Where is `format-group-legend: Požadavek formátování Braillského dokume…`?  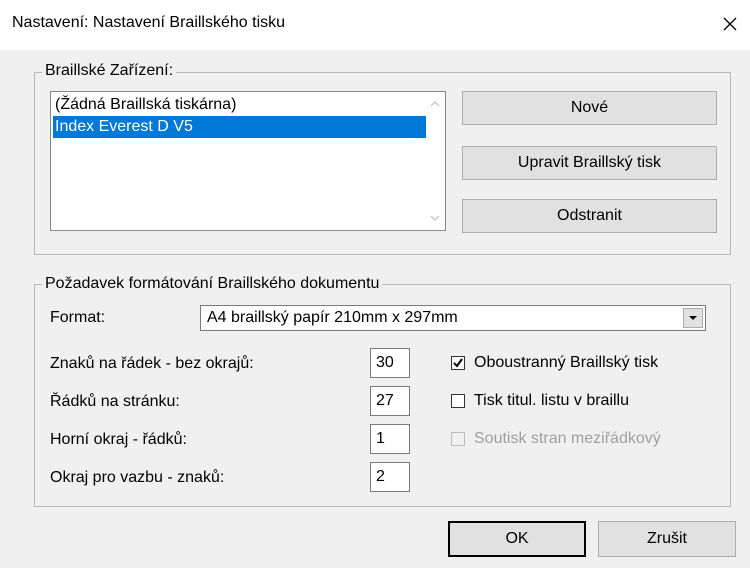
format-group-legend: Požadavek formátování Braillského dokume… is located at coordinates (212, 284).